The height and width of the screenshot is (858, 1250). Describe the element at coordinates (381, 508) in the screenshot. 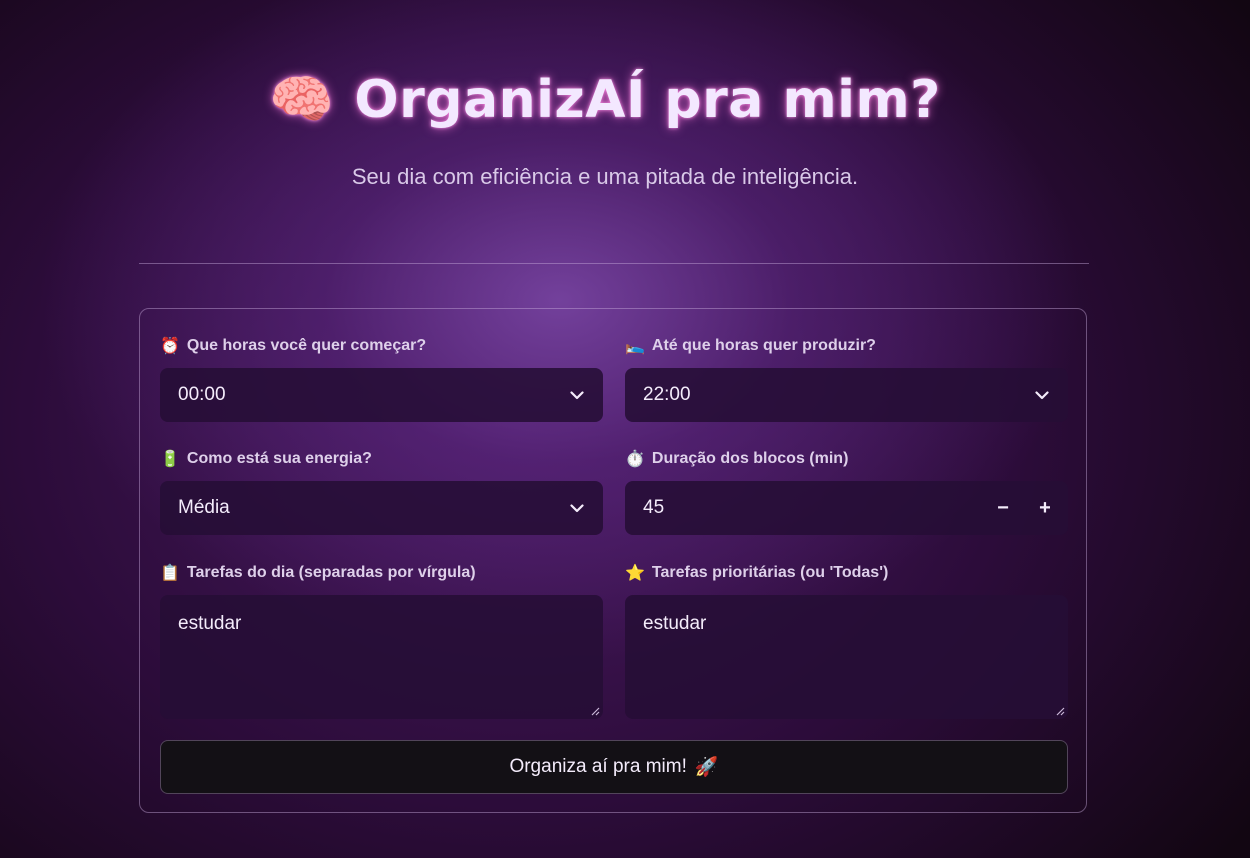

I see `energy-select: Média` at that location.